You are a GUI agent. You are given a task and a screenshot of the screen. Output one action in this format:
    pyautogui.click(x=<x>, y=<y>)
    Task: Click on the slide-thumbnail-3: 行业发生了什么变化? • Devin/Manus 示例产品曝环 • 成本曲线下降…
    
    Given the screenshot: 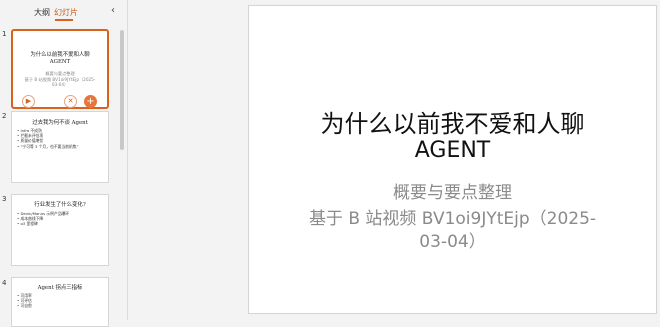 What is the action you would take?
    pyautogui.click(x=60, y=230)
    